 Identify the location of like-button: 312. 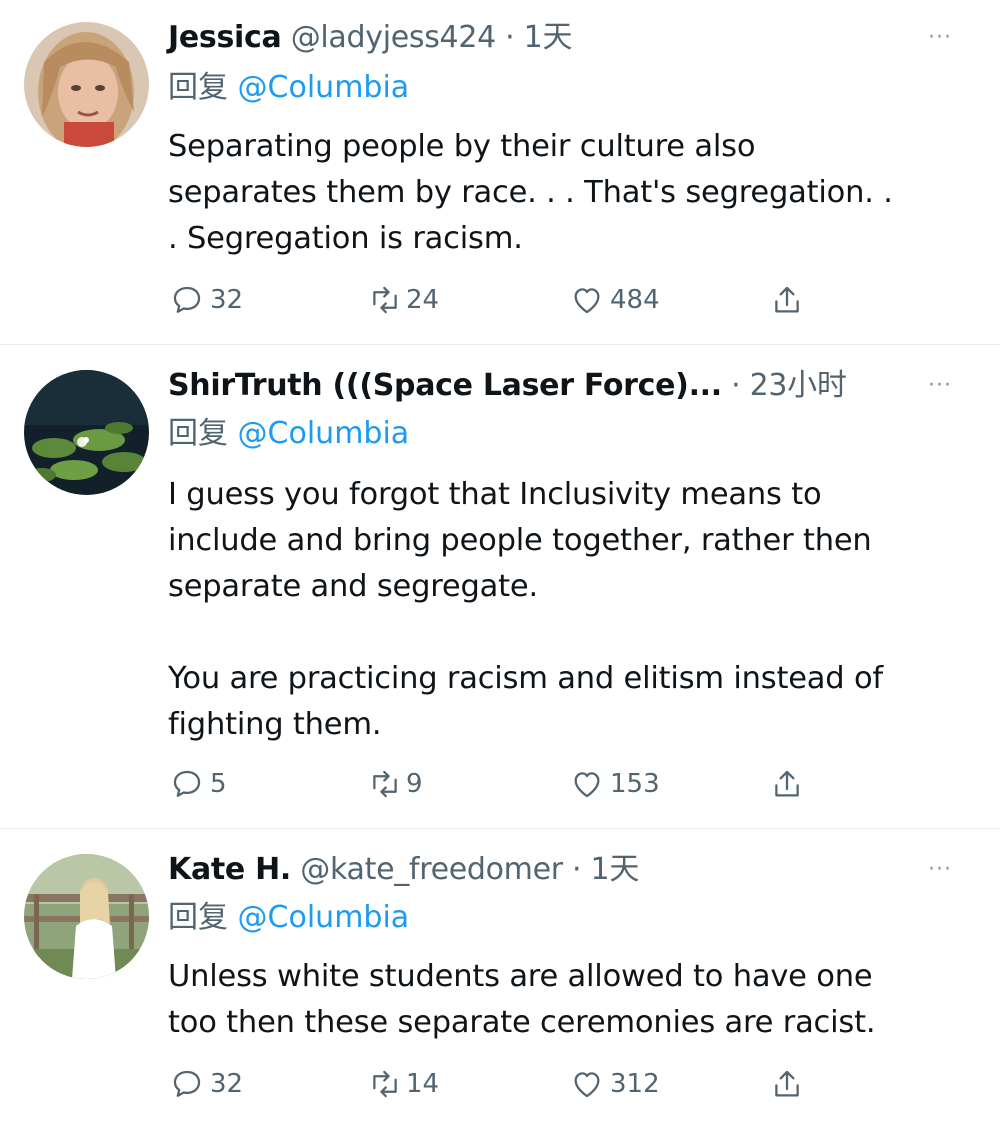
(615, 1084).